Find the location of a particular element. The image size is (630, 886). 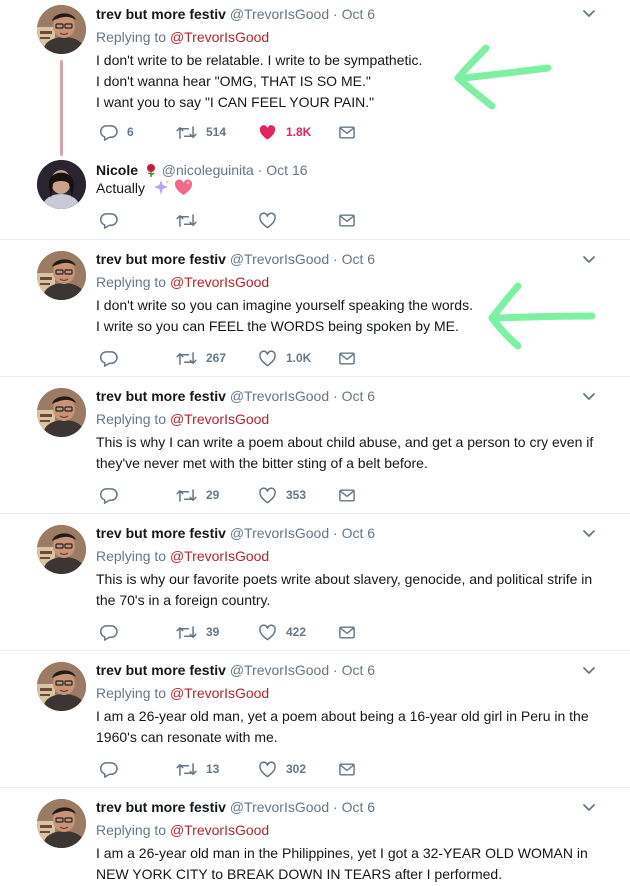

like-button: 302 is located at coordinates (282, 769).